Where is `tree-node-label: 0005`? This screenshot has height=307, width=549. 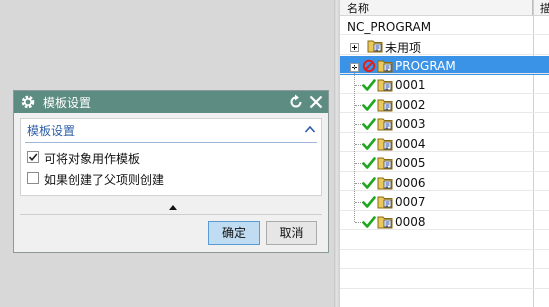 tree-node-label: 0005 is located at coordinates (410, 163).